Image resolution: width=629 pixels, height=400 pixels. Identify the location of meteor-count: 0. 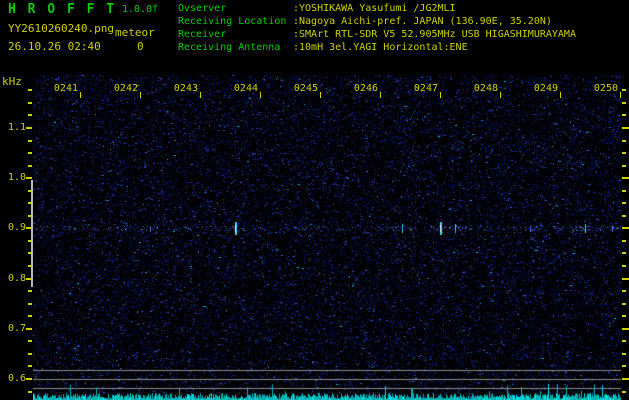
(140, 46).